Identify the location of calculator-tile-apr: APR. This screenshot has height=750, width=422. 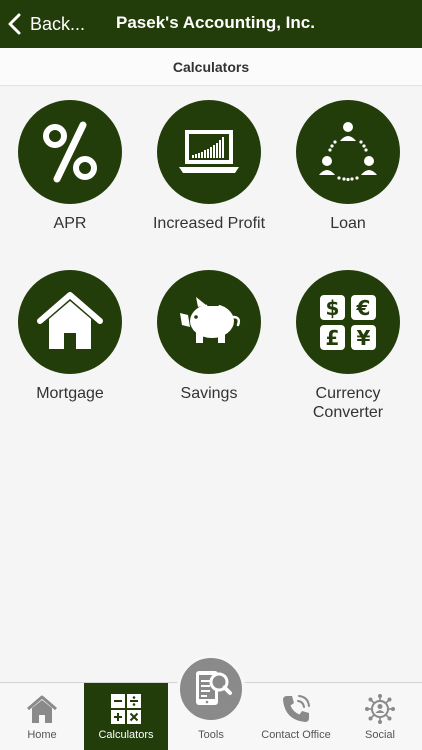
(70, 166).